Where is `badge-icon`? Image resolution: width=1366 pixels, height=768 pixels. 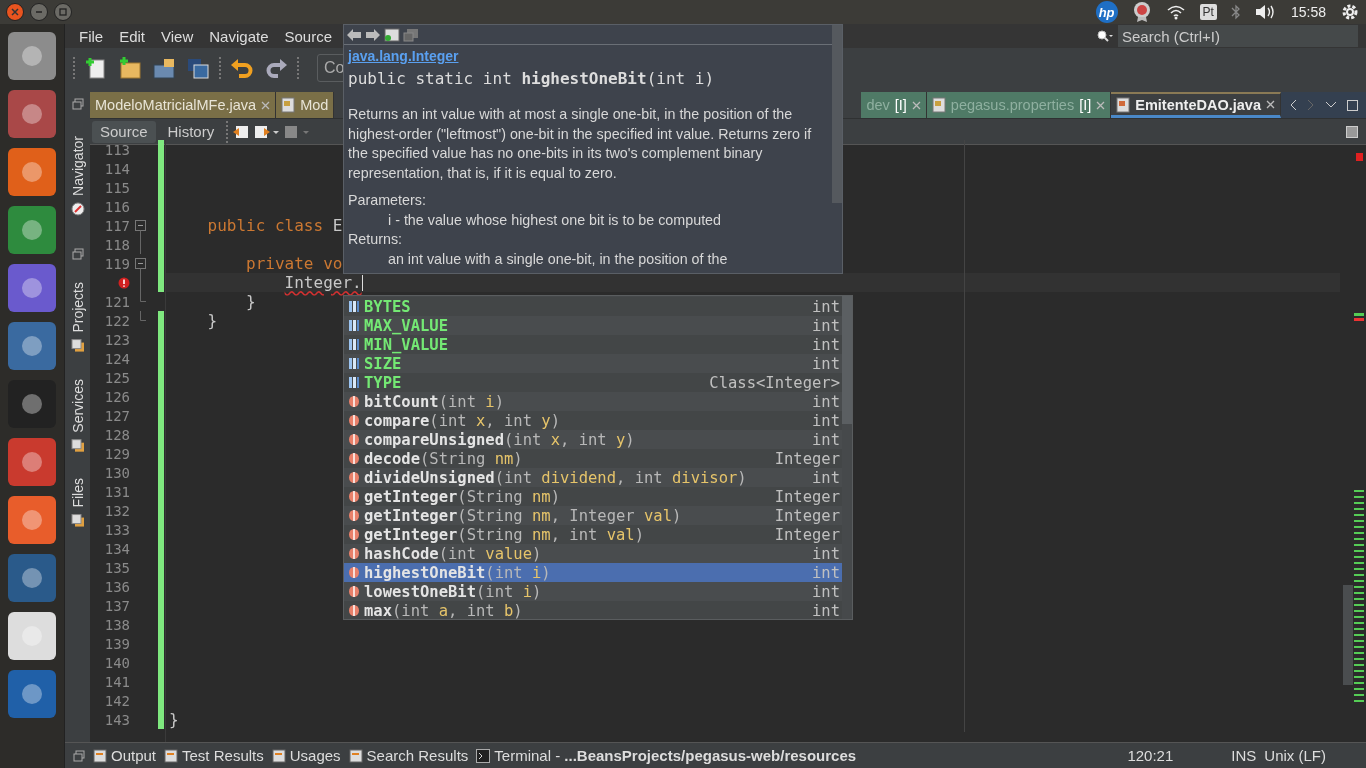 badge-icon is located at coordinates (1141, 12).